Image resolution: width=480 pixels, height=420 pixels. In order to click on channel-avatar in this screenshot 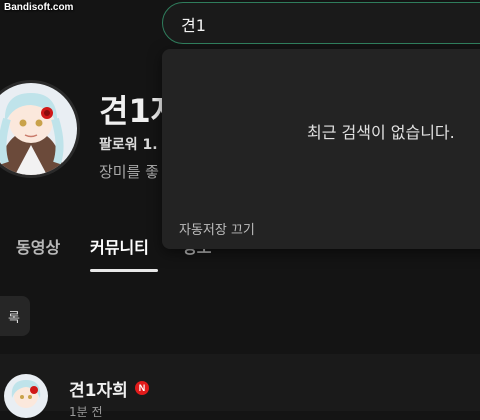, I will do `click(40, 129)`.